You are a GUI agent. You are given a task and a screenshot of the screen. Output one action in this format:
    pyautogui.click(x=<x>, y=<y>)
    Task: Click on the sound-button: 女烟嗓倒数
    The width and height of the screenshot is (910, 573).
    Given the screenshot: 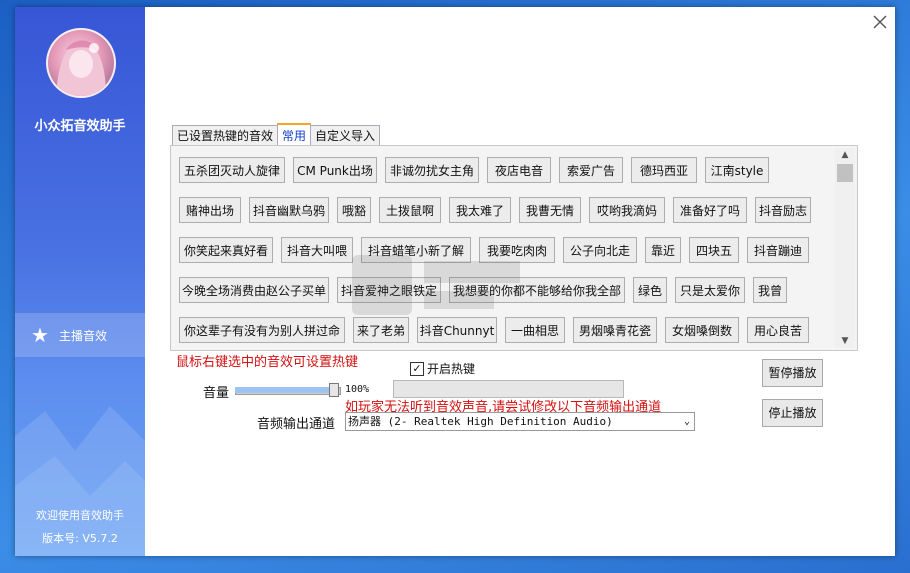 What is the action you would take?
    pyautogui.click(x=702, y=330)
    